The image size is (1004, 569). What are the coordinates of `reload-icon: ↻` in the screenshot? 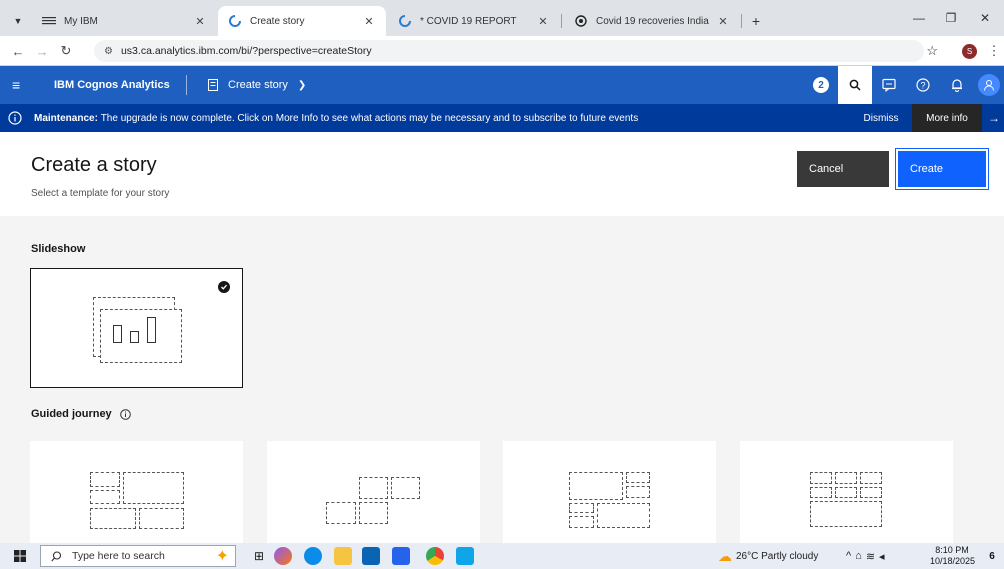 It's located at (66, 51).